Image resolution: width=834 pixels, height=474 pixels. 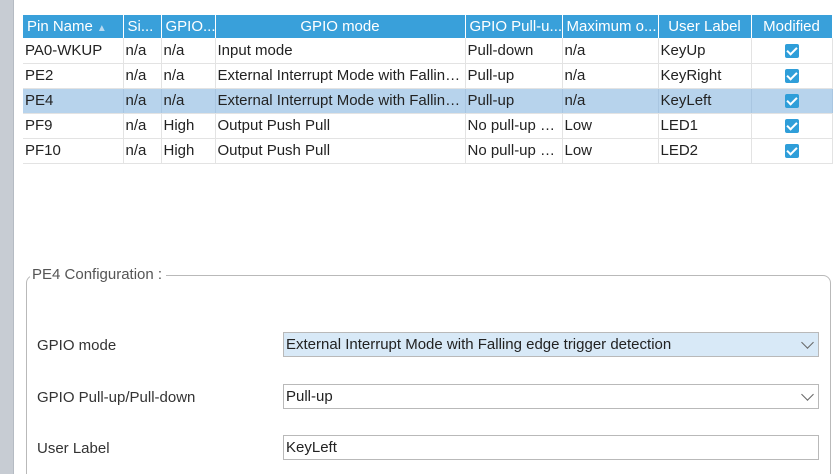 What do you see at coordinates (705, 126) in the screenshot?
I see `cell-user-label: LED1` at bounding box center [705, 126].